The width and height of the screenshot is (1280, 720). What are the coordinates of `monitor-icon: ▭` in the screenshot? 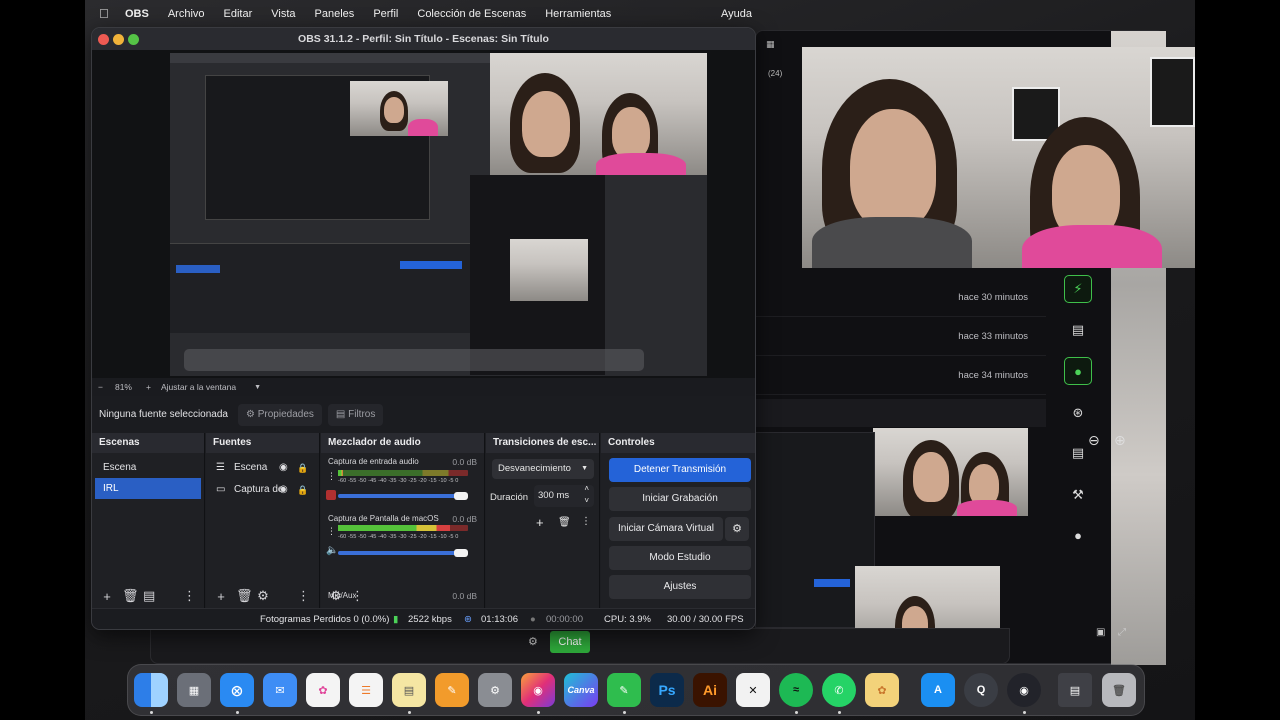 It's located at (221, 489).